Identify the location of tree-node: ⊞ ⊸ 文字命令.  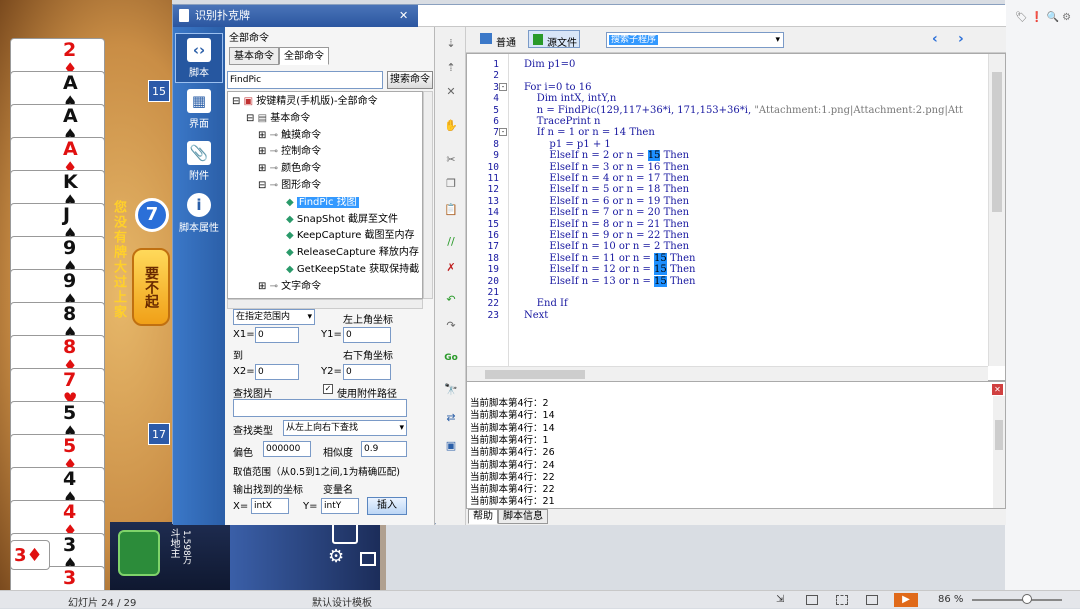
(289, 287).